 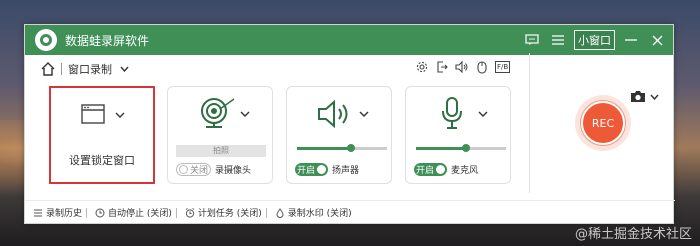 What do you see at coordinates (38, 212) in the screenshot?
I see `history-icon` at bounding box center [38, 212].